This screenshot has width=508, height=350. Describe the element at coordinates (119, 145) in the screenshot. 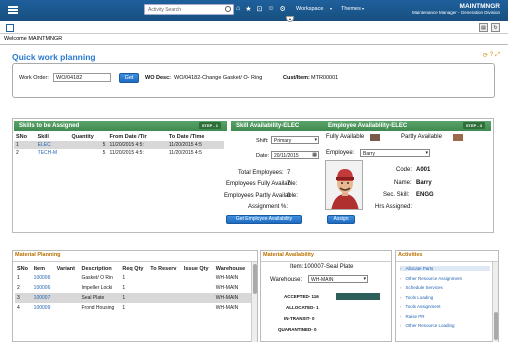

I see `table-row: 1 ELEC 5 11/20/2015 4:5: 11/20/2015 4:5` at that location.